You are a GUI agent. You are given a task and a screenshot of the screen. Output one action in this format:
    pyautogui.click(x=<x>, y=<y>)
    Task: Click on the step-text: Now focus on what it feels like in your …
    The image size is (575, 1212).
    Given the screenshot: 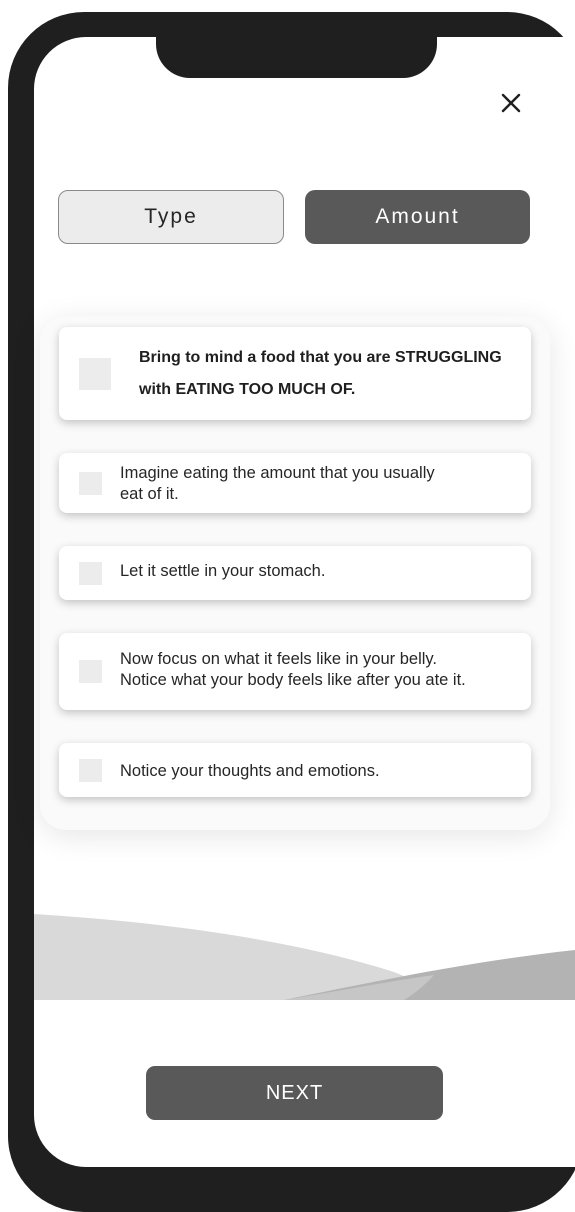 What is the action you would take?
    pyautogui.click(x=293, y=669)
    